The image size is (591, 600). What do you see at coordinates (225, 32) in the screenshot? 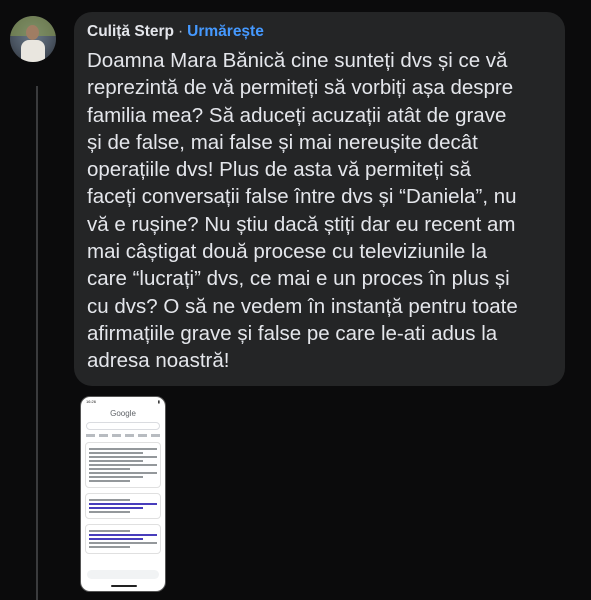
I see `follow-button: Urmărește` at bounding box center [225, 32].